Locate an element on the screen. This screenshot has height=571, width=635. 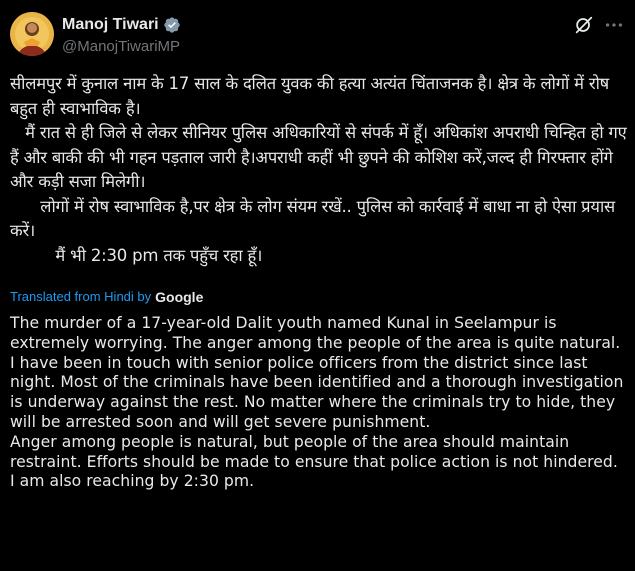
avatar-image is located at coordinates (32, 34).